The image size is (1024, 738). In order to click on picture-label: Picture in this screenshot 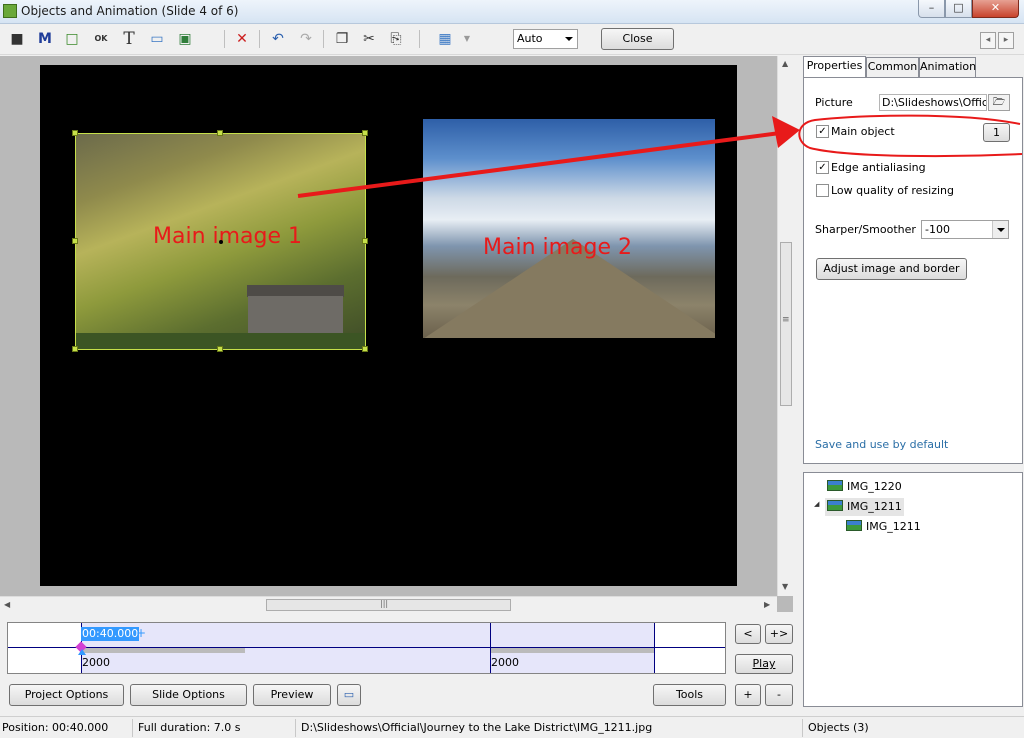, I will do `click(834, 102)`.